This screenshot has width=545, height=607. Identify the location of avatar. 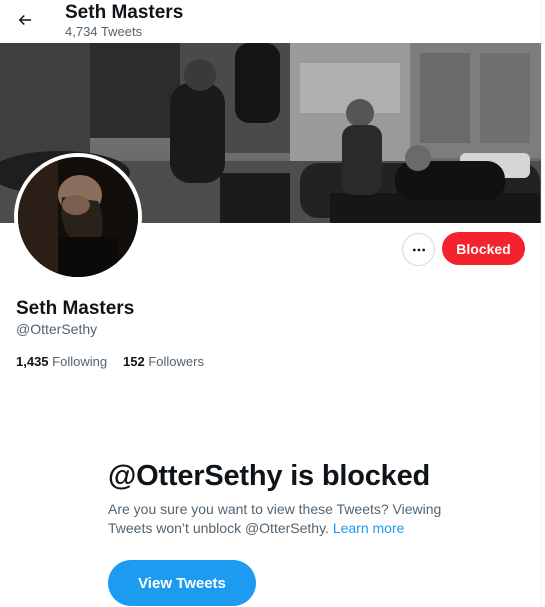
(78, 217).